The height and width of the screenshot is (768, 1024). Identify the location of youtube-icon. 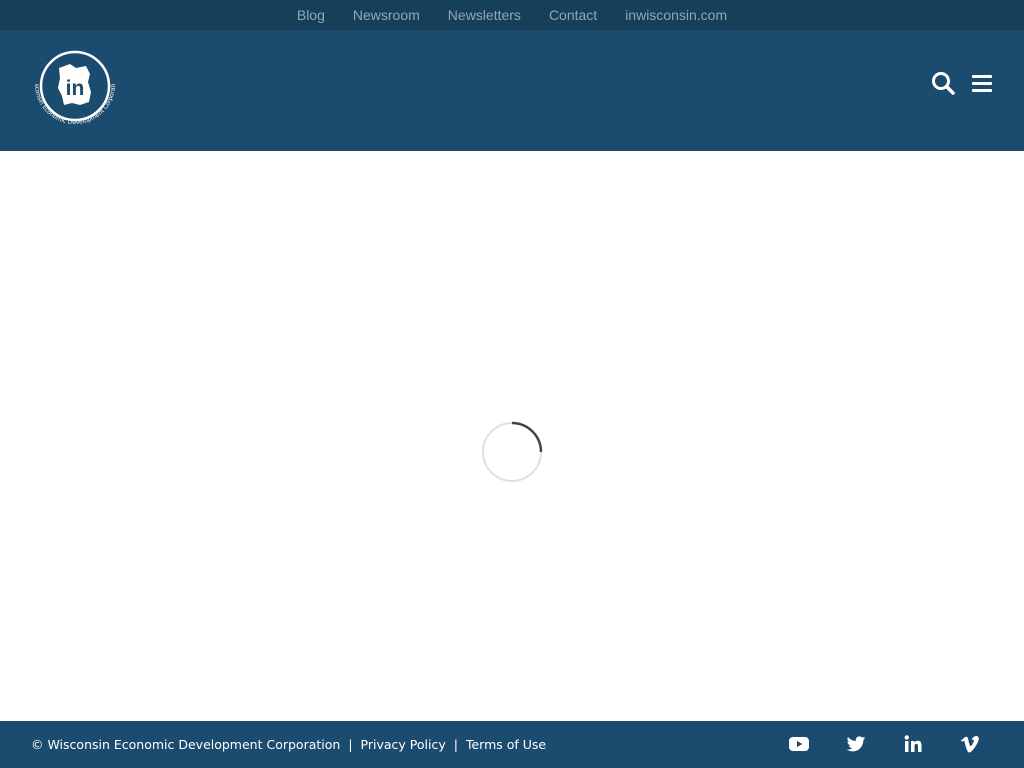
(799, 744).